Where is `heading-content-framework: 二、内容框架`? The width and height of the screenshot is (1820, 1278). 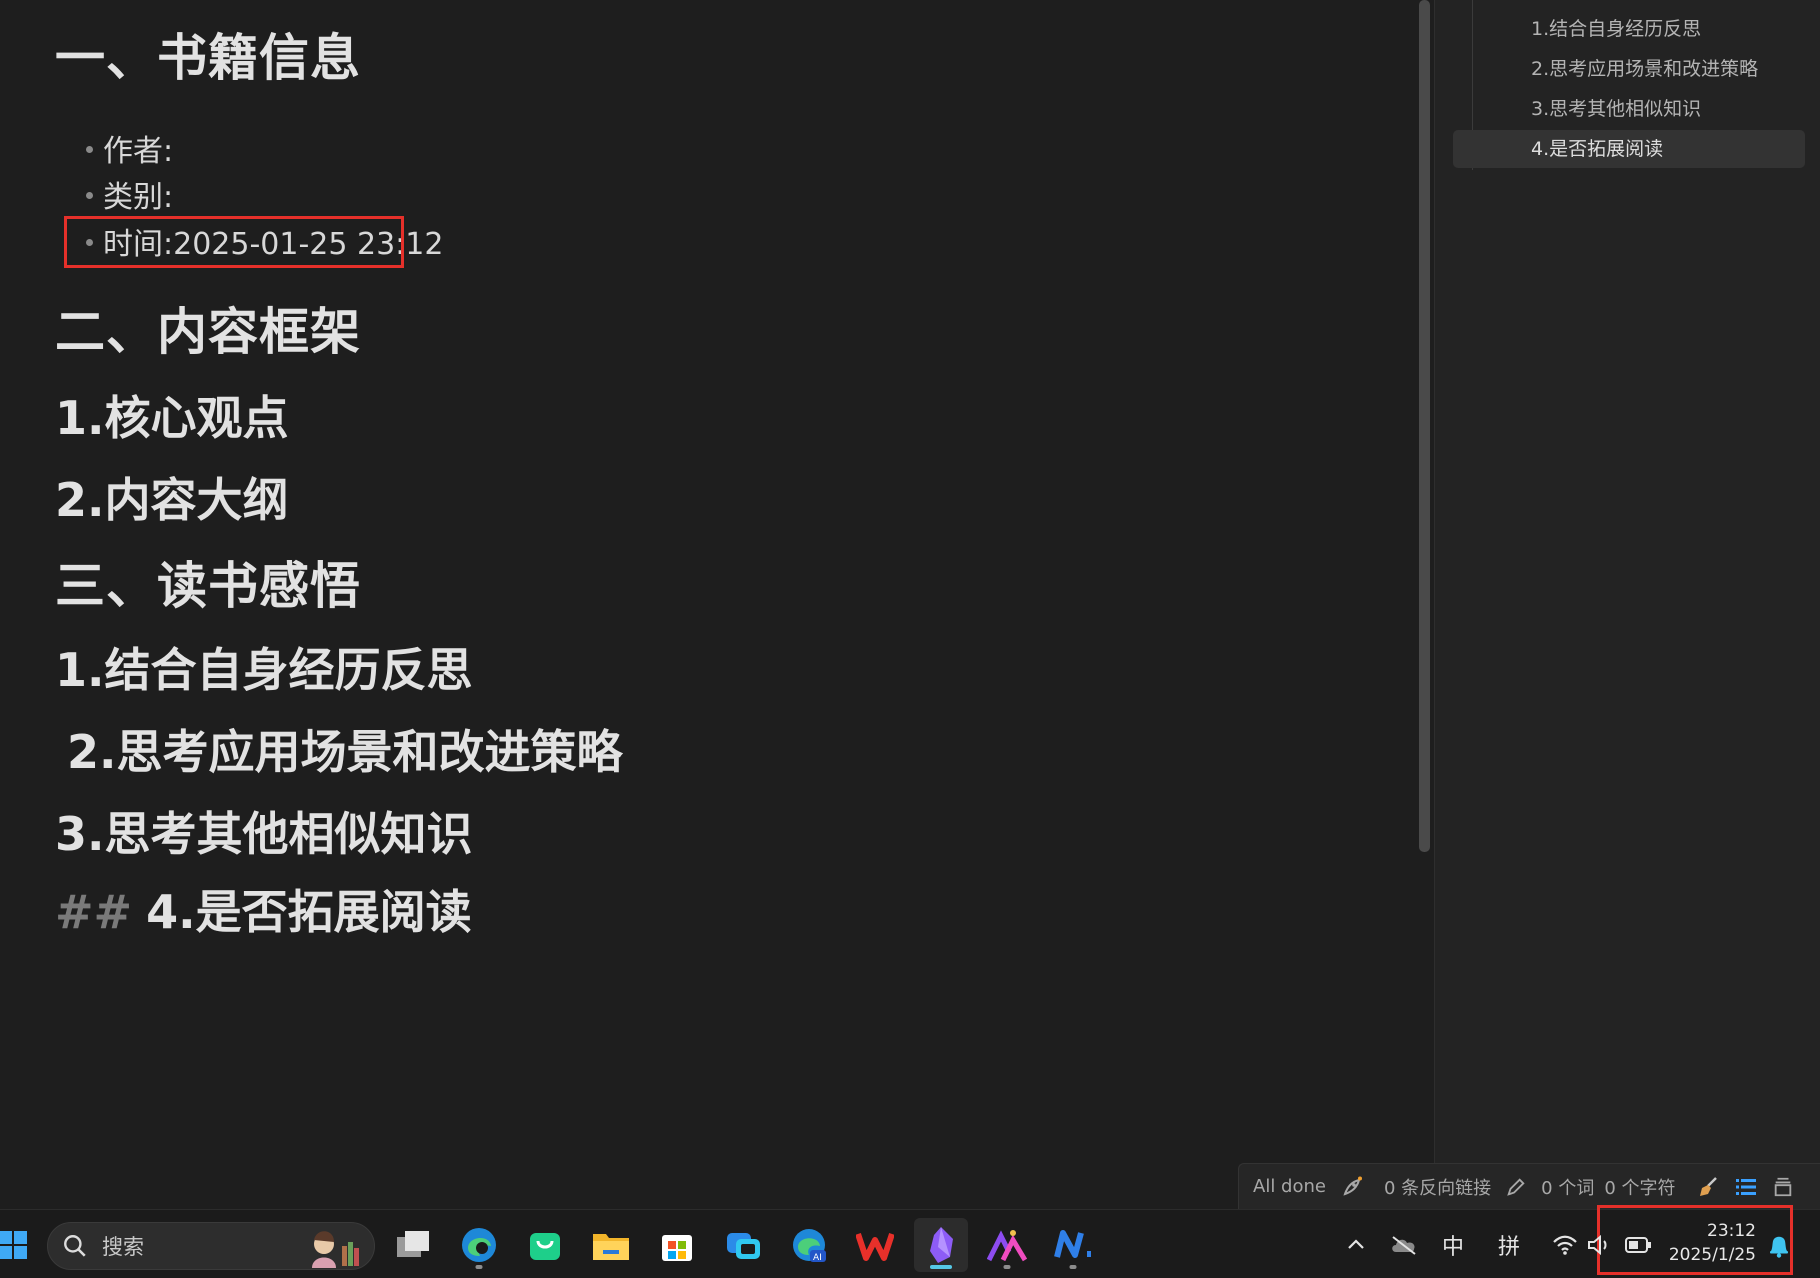
heading-content-framework: 二、内容框架 is located at coordinates (208, 332).